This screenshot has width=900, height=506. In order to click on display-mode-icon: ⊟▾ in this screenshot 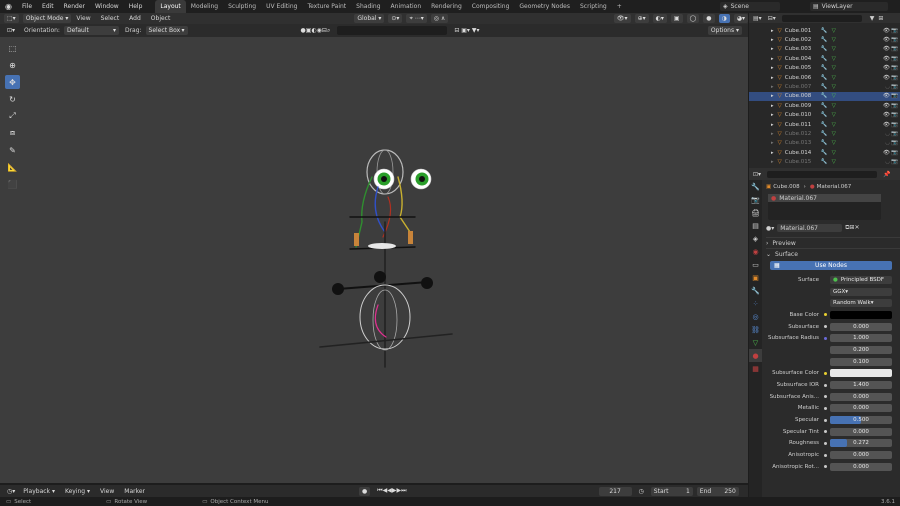, I will do `click(772, 18)`.